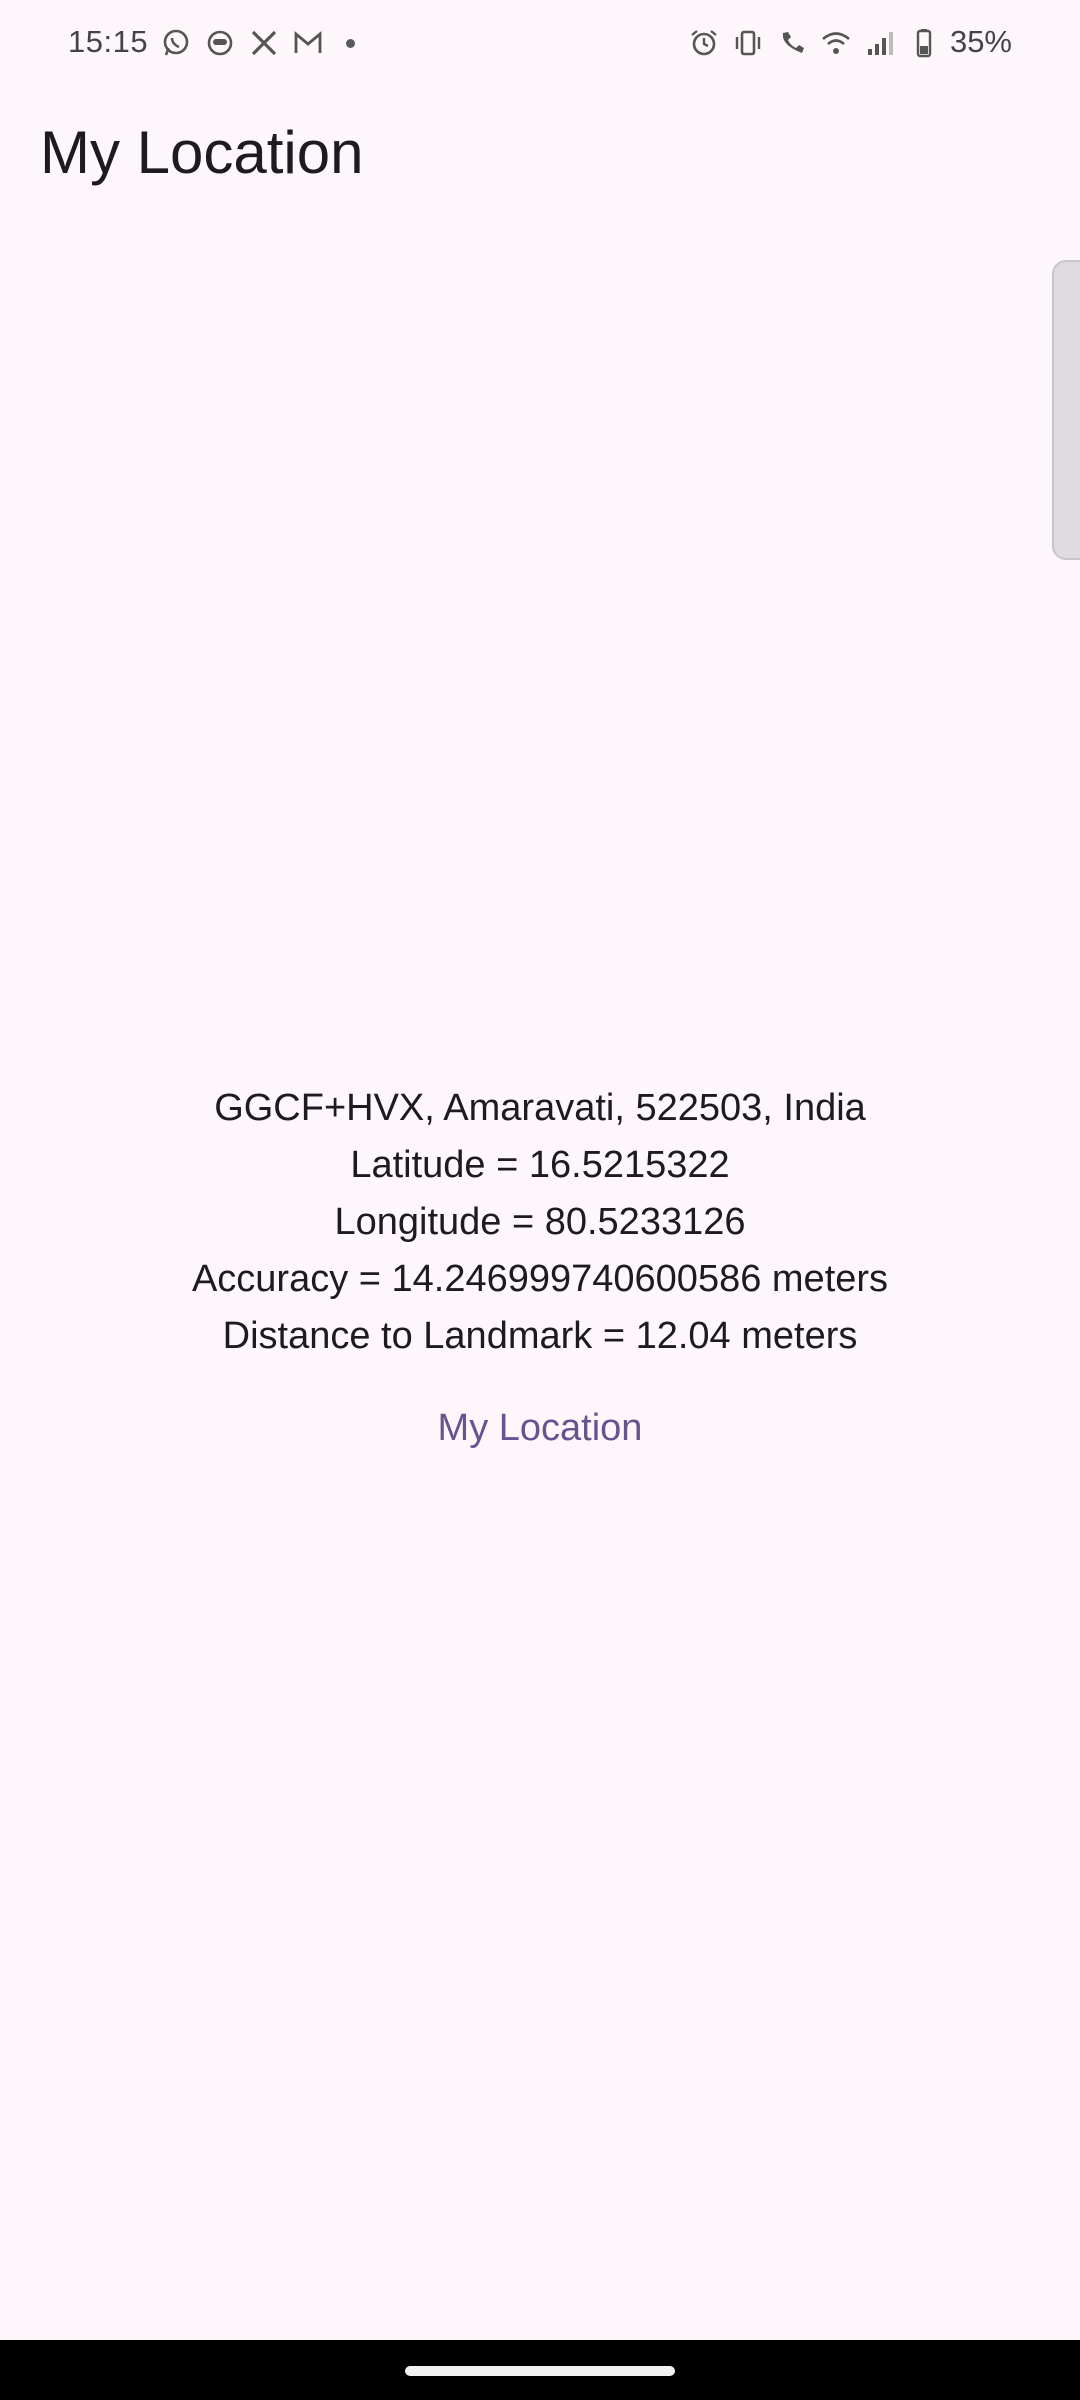 This screenshot has width=1080, height=2400. Describe the element at coordinates (980, 41) in the screenshot. I see `battery-percent: 35%` at that location.